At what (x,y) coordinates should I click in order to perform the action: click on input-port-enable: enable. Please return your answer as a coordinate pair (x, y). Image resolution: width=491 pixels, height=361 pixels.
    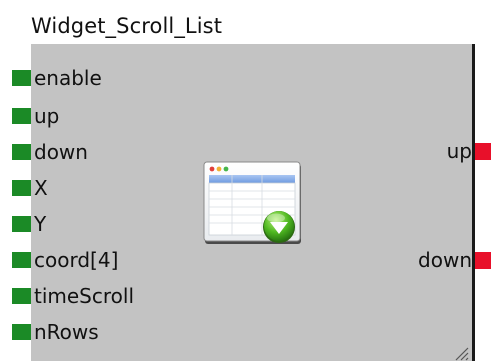
    Looking at the image, I should click on (57, 78).